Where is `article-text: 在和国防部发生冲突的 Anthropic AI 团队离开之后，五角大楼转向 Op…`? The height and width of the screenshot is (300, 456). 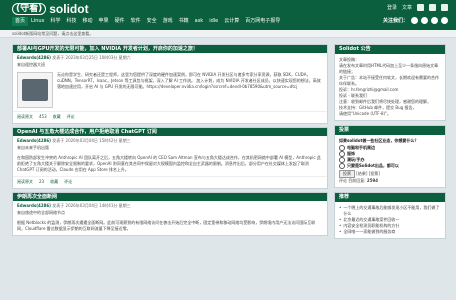 article-text: 在和国防部发生冲突的 Anthropic AI 团队离开之后，五角大楼转向 Op… is located at coordinates (169, 163).